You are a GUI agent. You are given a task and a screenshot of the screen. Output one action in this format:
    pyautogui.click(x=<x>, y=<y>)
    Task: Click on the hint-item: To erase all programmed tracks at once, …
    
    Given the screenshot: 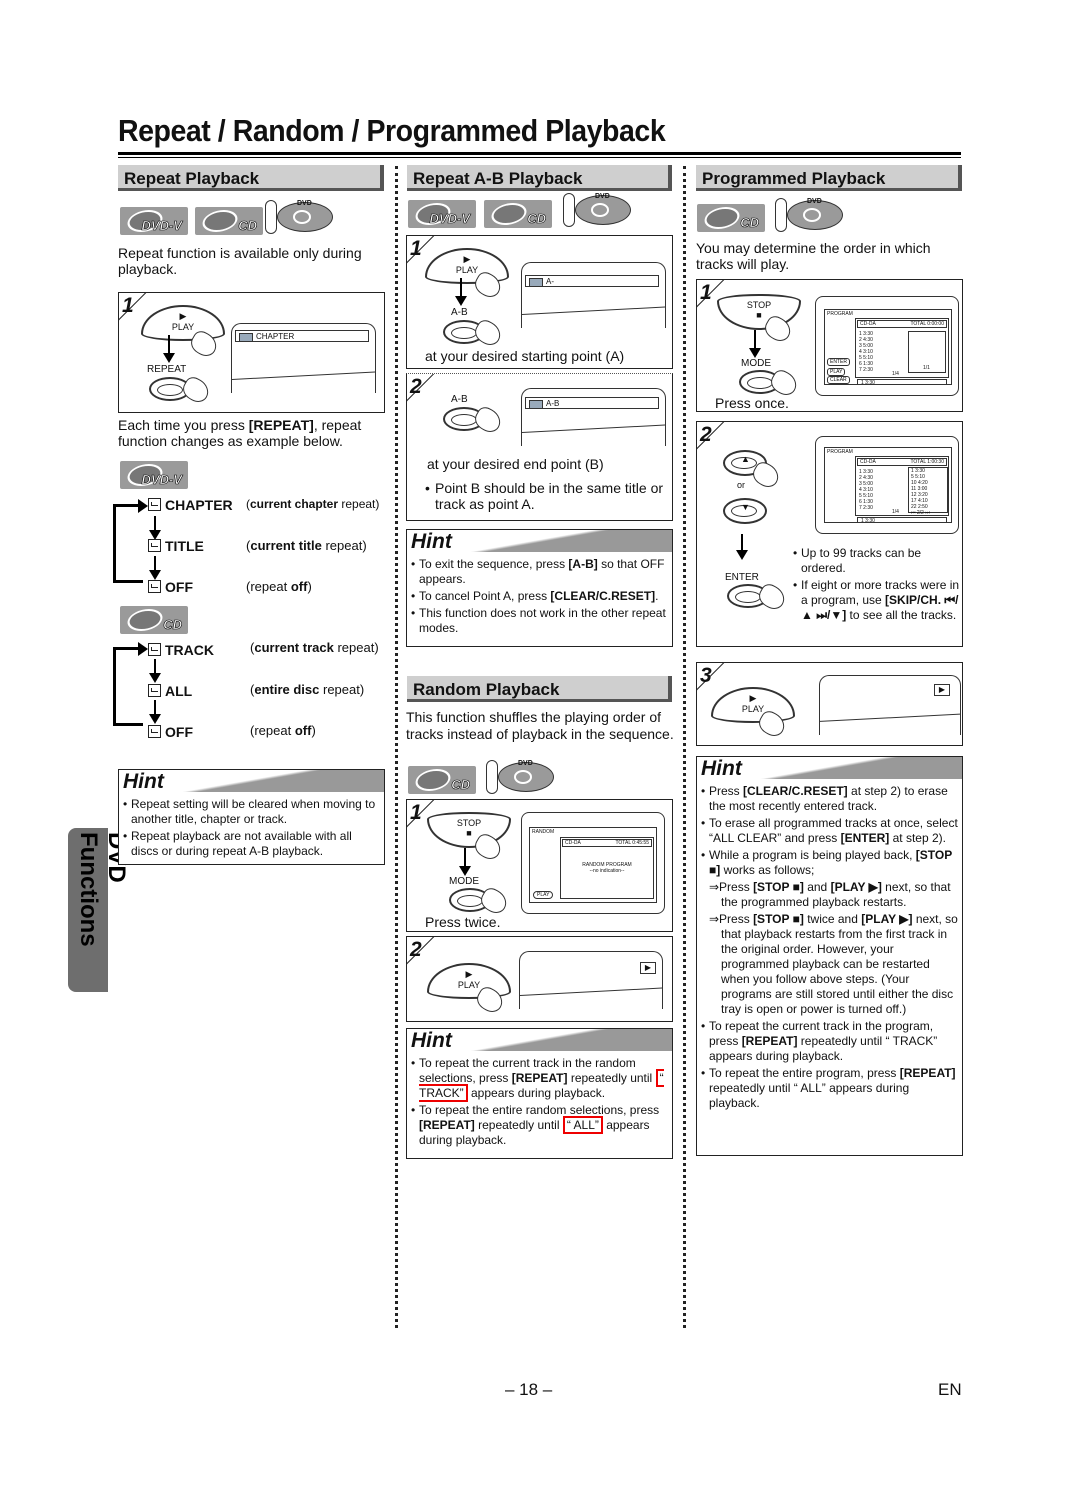 What is the action you would take?
    pyautogui.click(x=829, y=831)
    